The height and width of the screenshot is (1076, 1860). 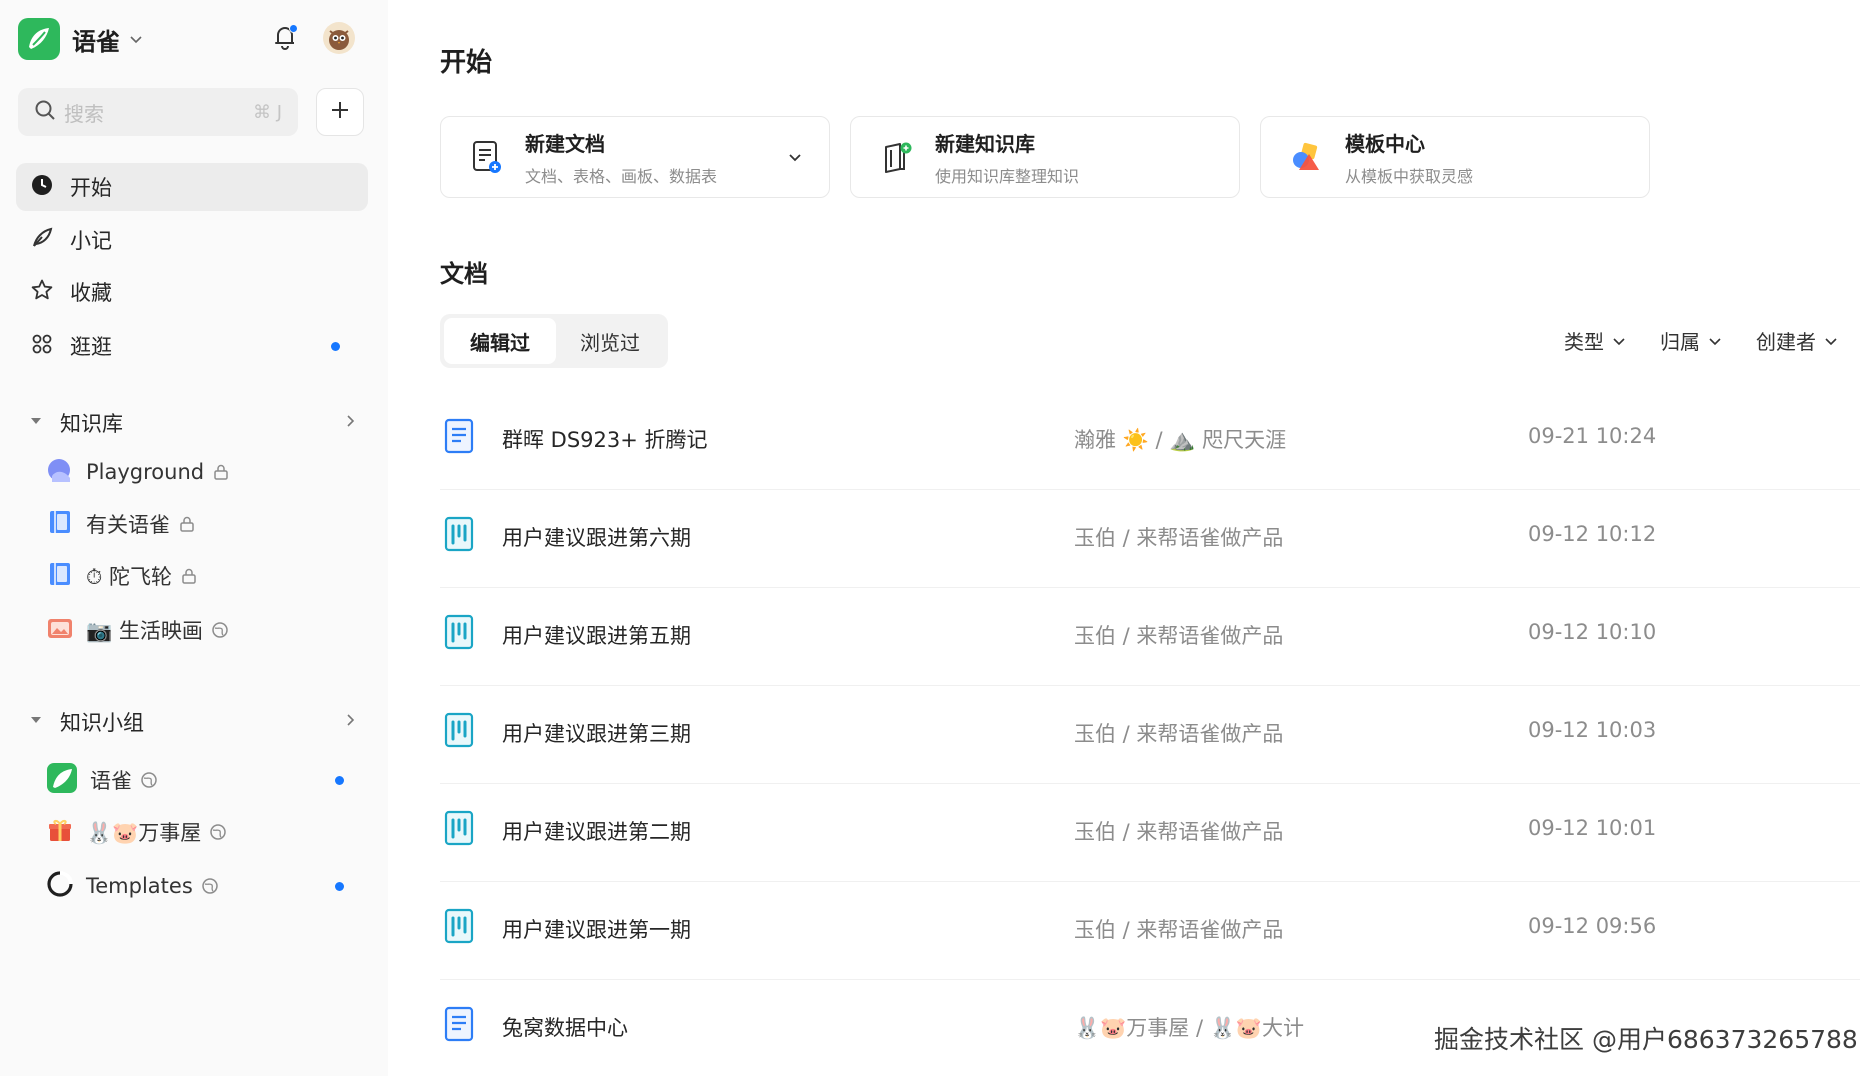 I want to click on library-label: 📷 生活映画, so click(x=144, y=631).